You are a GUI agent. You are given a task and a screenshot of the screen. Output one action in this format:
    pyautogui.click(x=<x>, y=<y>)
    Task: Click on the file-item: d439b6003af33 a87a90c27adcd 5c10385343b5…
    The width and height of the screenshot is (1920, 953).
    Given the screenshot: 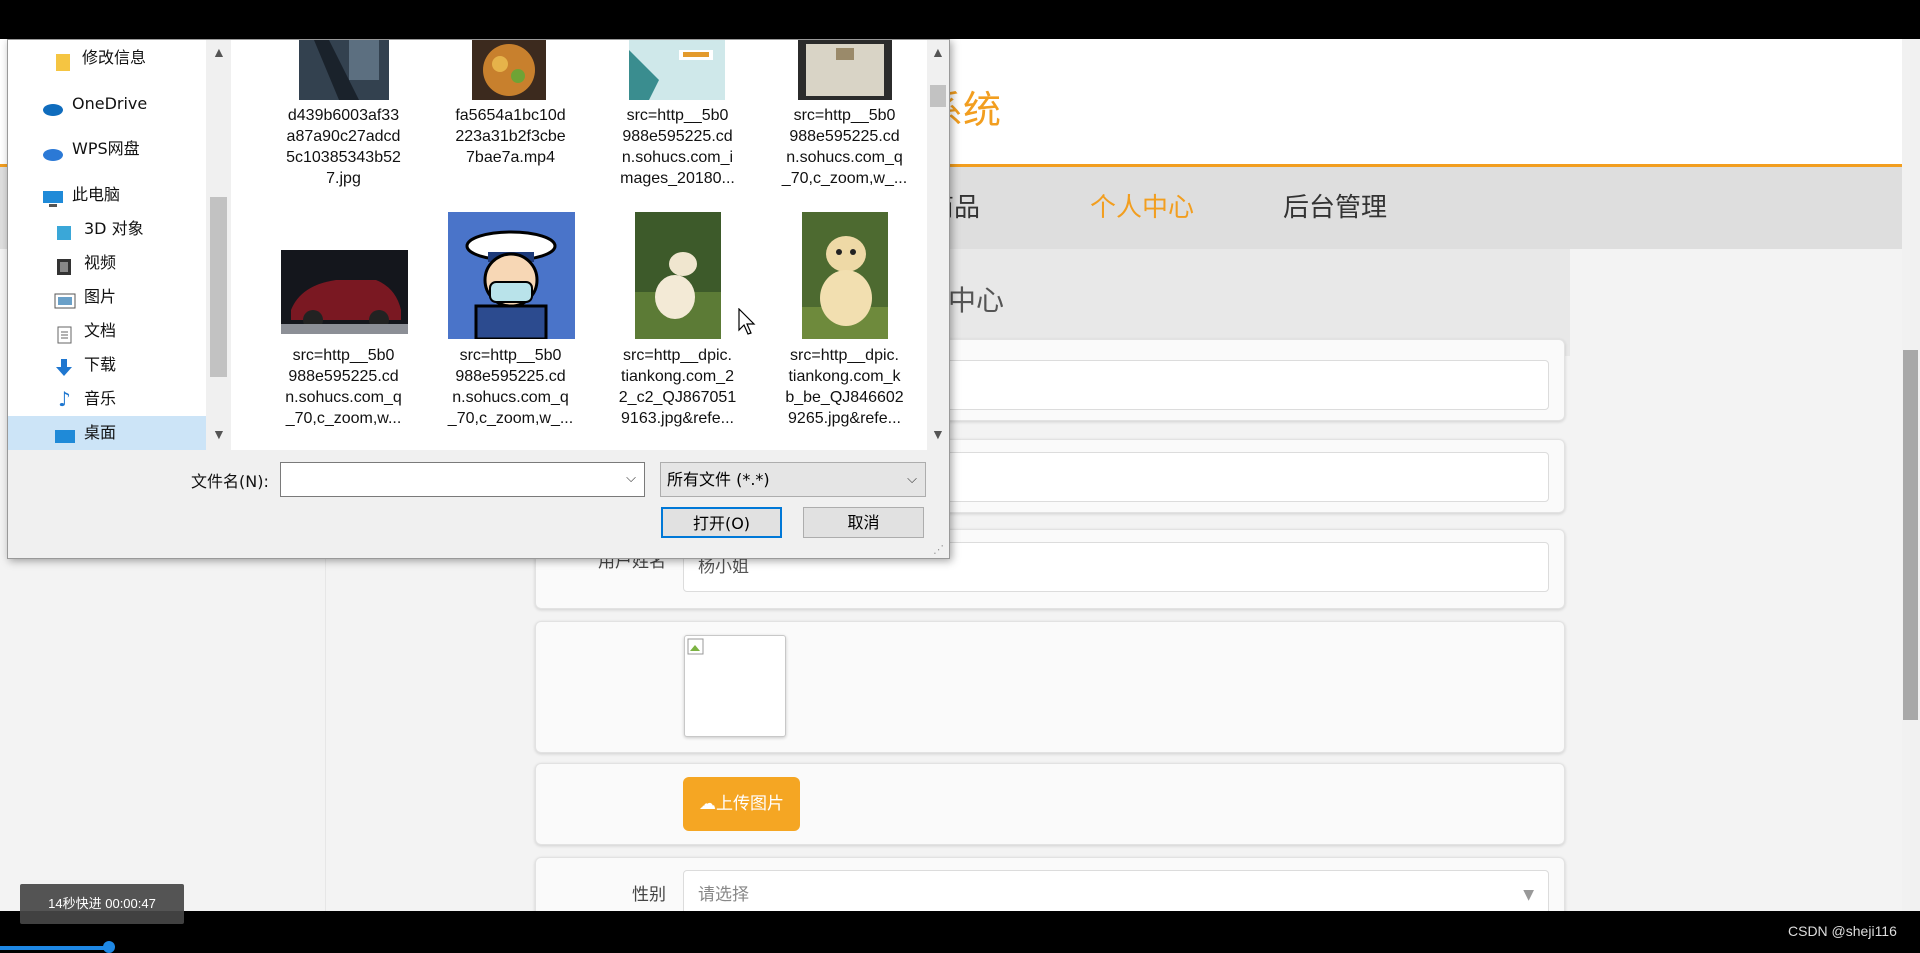 What is the action you would take?
    pyautogui.click(x=343, y=125)
    